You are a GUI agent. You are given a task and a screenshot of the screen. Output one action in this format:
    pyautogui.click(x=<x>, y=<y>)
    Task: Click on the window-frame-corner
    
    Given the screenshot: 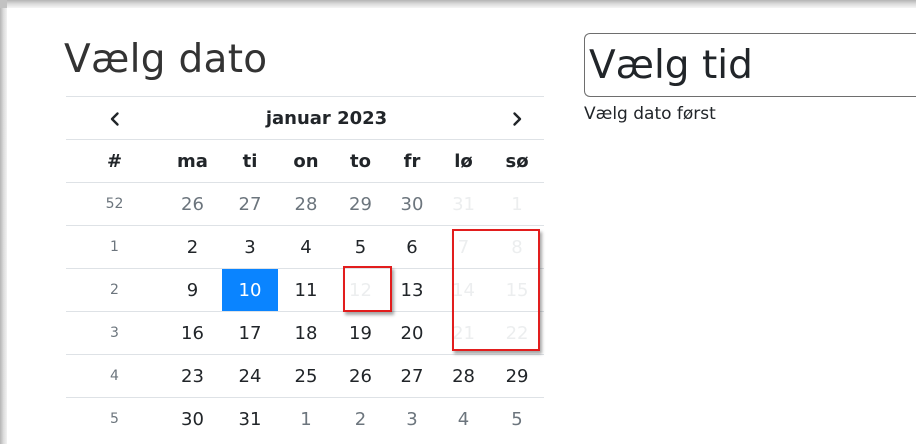 What is the action you would take?
    pyautogui.click(x=3, y=4)
    